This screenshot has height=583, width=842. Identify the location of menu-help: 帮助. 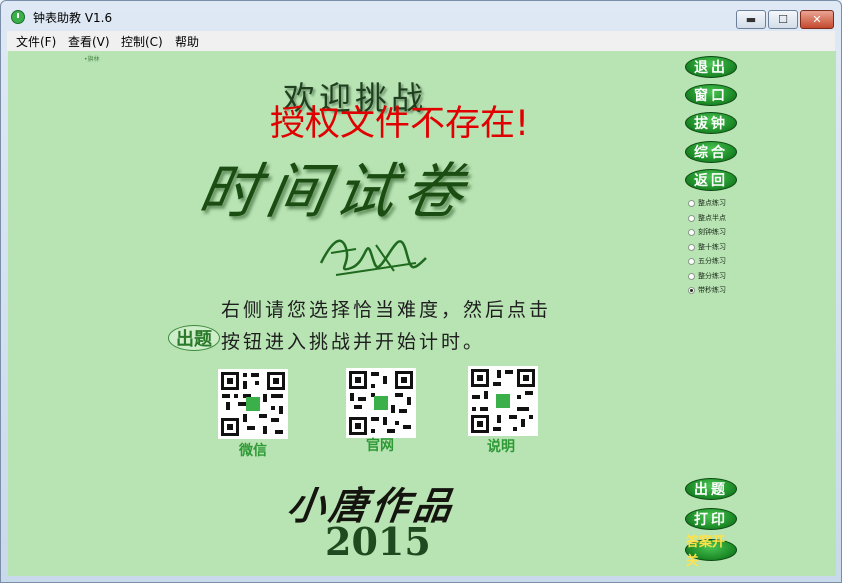
(187, 41).